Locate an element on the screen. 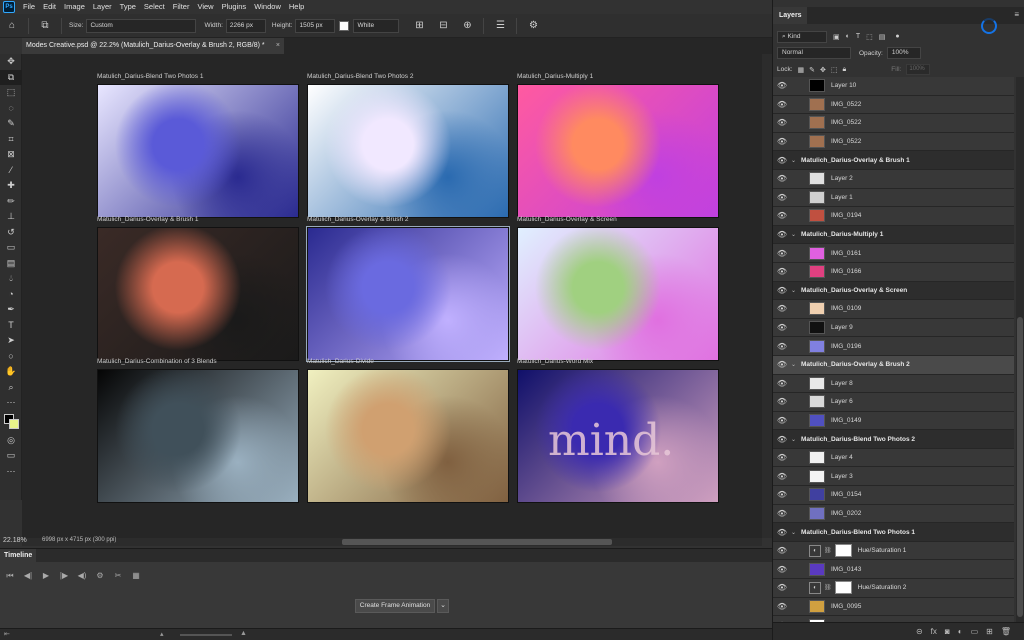 The image size is (1024, 640). split-icon: ✂ is located at coordinates (118, 576).